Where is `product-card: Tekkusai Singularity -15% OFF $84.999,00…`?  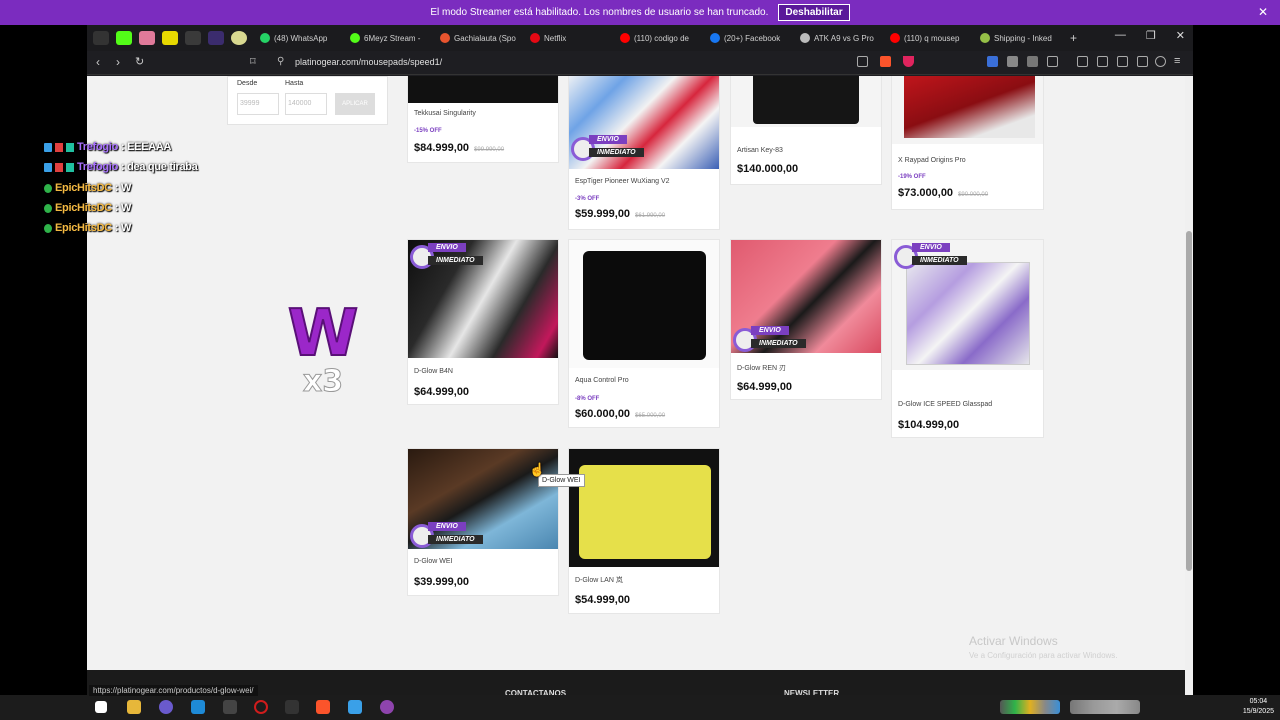 product-card: Tekkusai Singularity -15% OFF $84.999,00… is located at coordinates (483, 119).